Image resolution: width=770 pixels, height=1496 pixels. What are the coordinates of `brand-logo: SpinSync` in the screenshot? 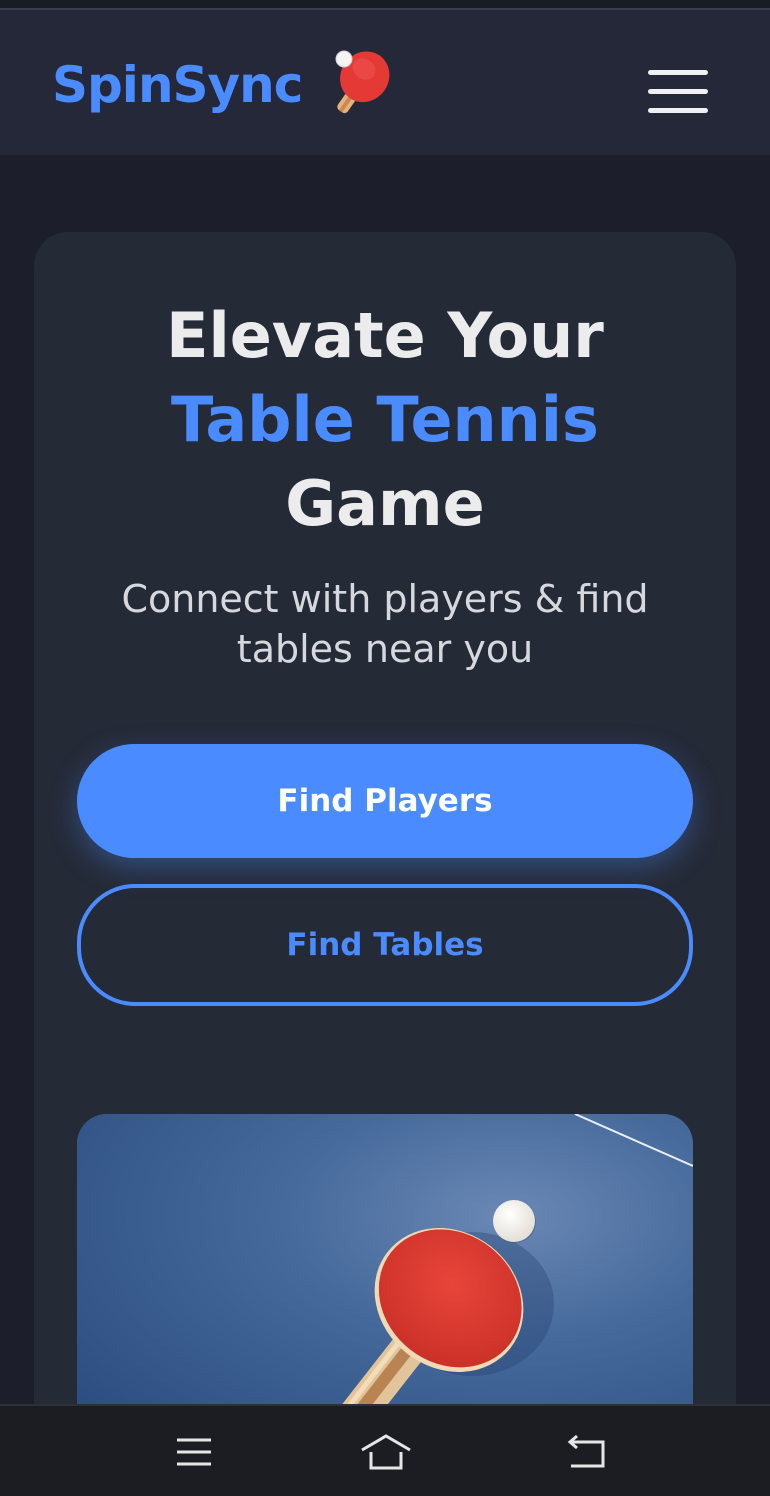 It's located at (223, 85).